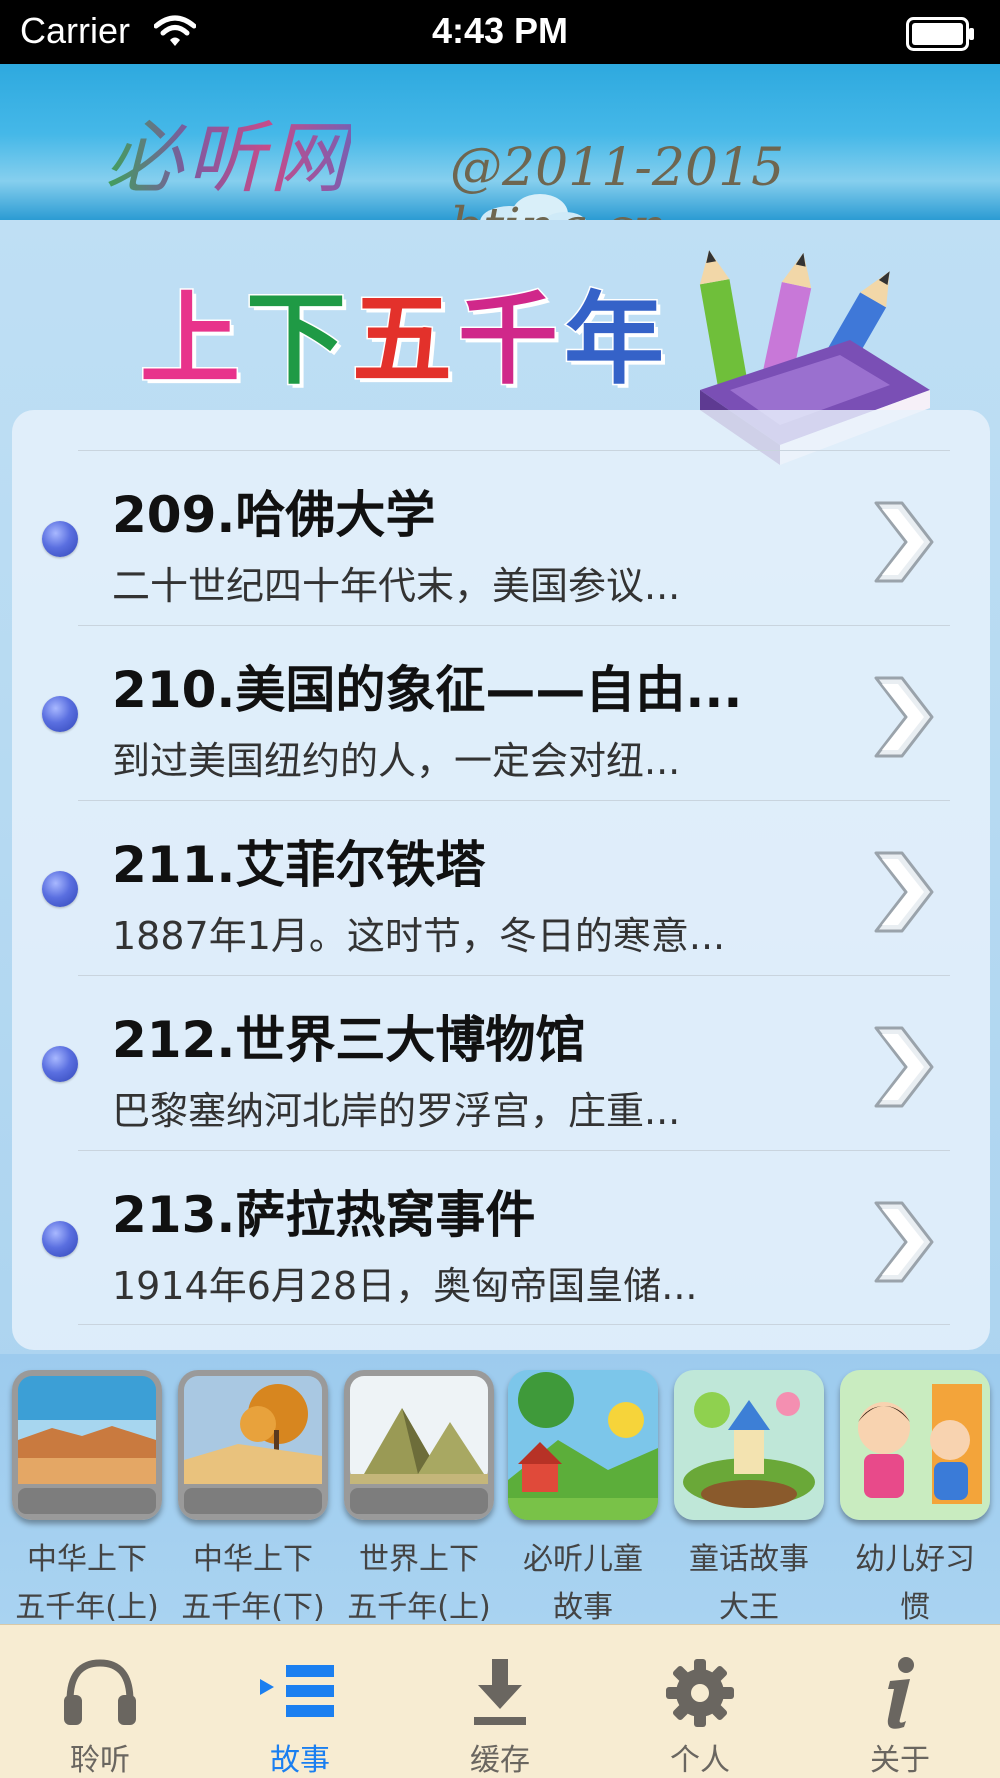 The height and width of the screenshot is (1778, 1000). I want to click on tab-profile: 个人, so click(700, 1701).